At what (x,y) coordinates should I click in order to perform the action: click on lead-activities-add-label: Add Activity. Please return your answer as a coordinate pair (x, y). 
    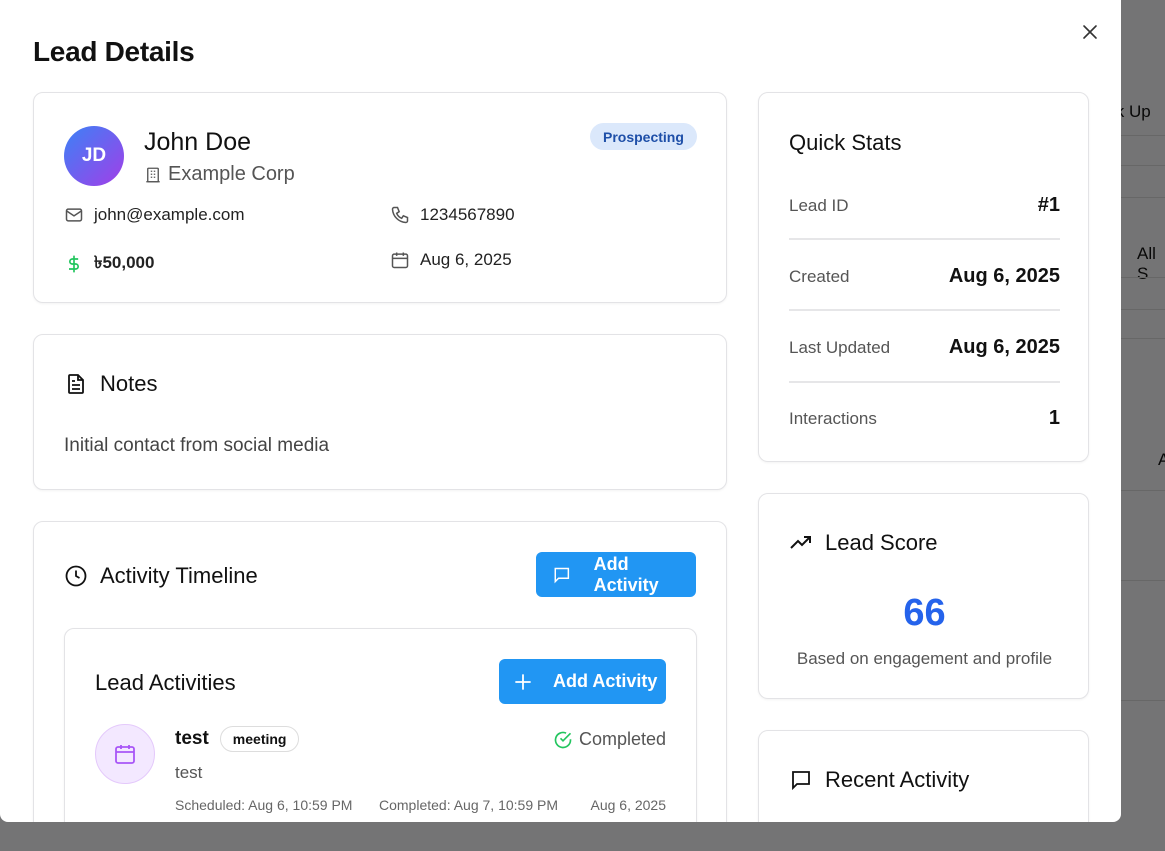
    Looking at the image, I should click on (605, 681).